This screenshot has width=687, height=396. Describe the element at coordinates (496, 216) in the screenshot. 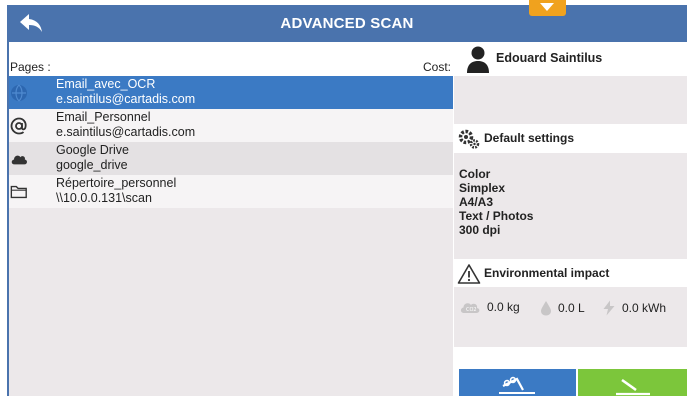

I see `setting-document-type: Text / Photos` at that location.